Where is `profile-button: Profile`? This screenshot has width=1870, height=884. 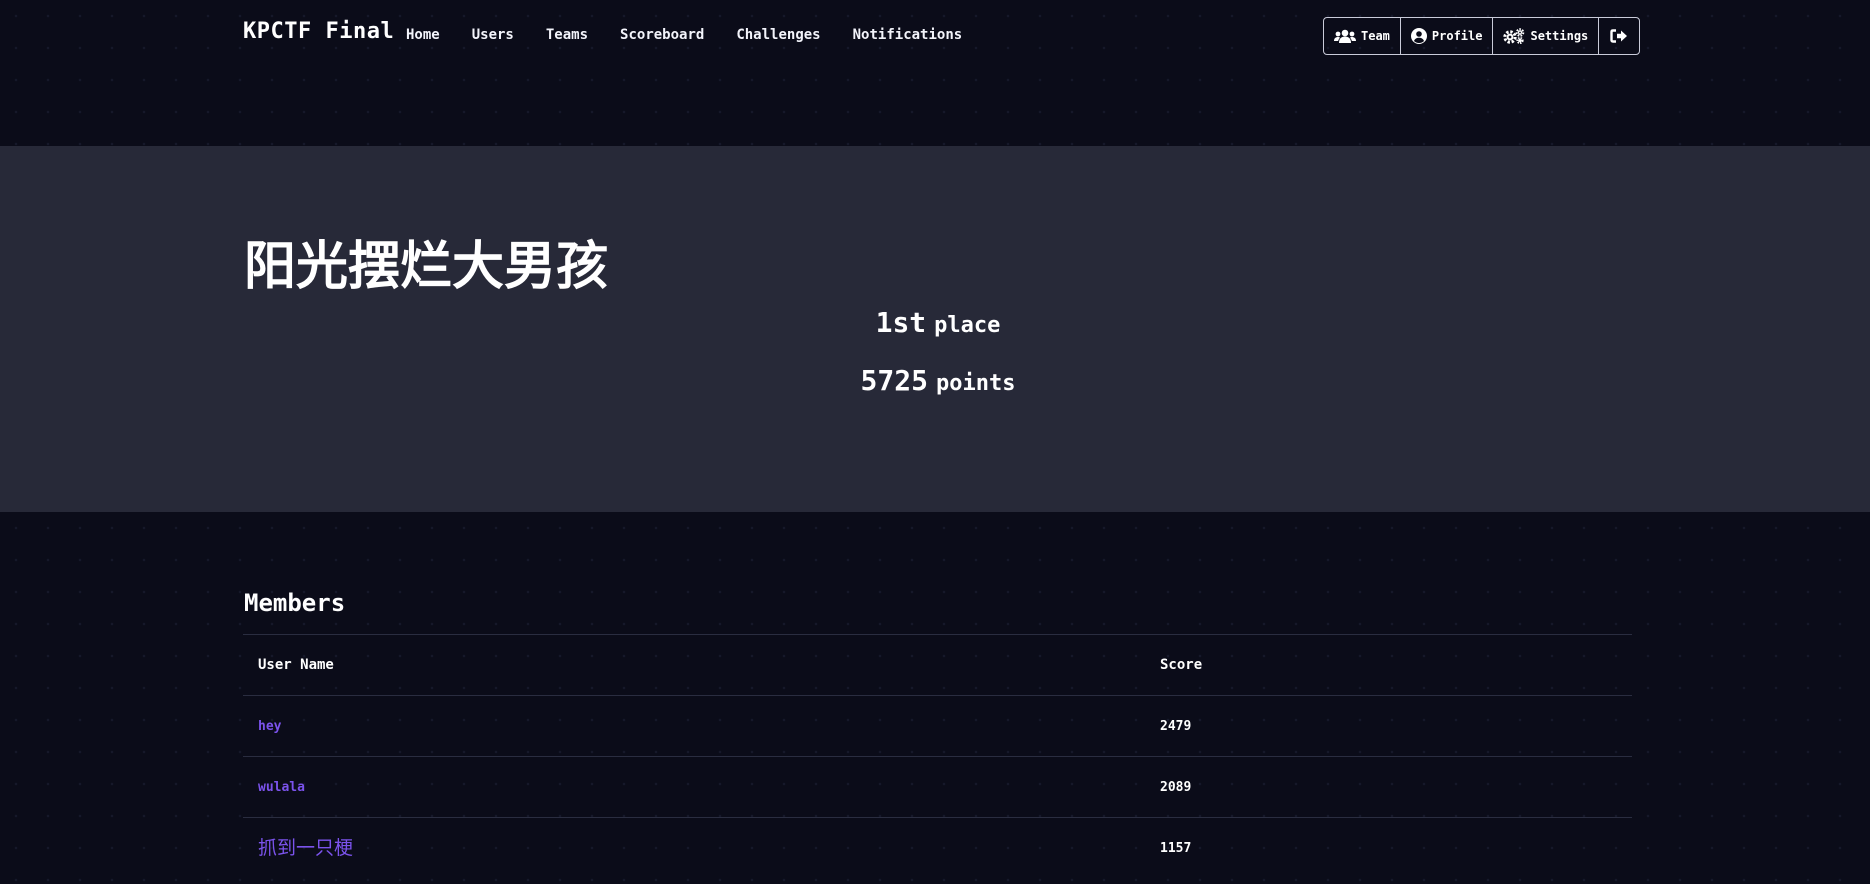
profile-button: Profile is located at coordinates (1447, 36).